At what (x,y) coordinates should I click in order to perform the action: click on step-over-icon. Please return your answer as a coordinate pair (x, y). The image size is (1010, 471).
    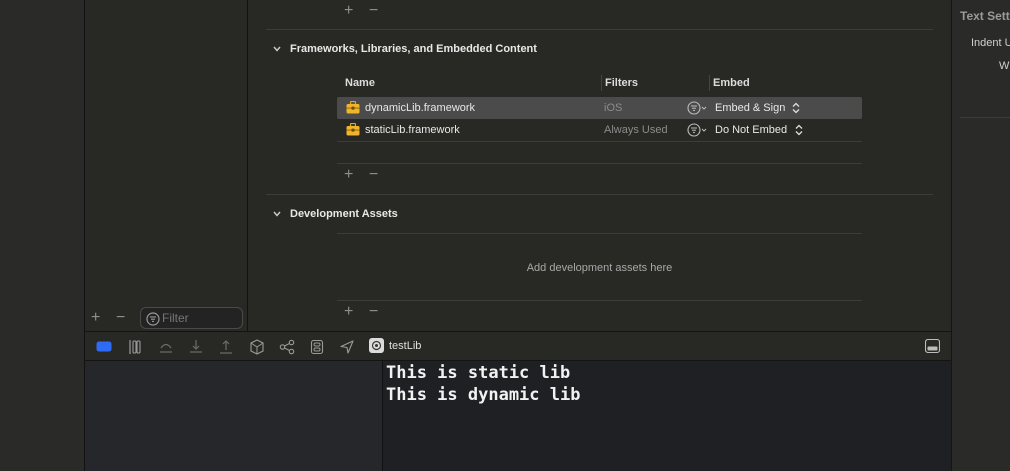
    Looking at the image, I should click on (166, 347).